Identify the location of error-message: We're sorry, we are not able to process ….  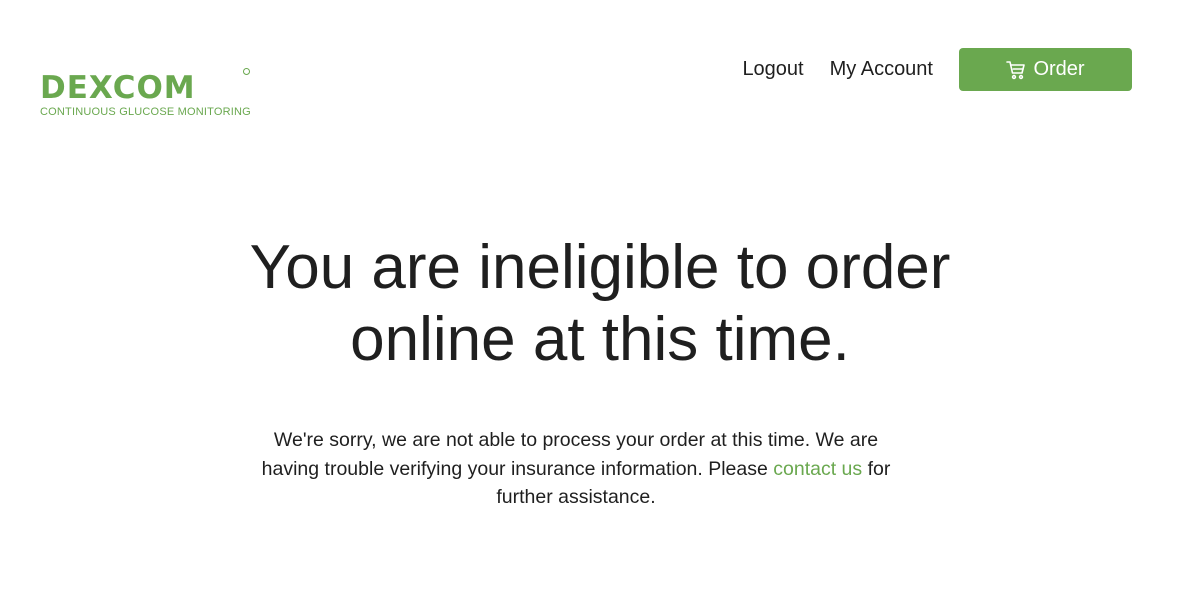
(576, 469).